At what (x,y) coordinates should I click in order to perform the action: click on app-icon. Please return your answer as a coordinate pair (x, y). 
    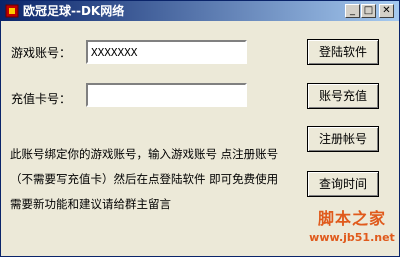
    Looking at the image, I should click on (12, 11).